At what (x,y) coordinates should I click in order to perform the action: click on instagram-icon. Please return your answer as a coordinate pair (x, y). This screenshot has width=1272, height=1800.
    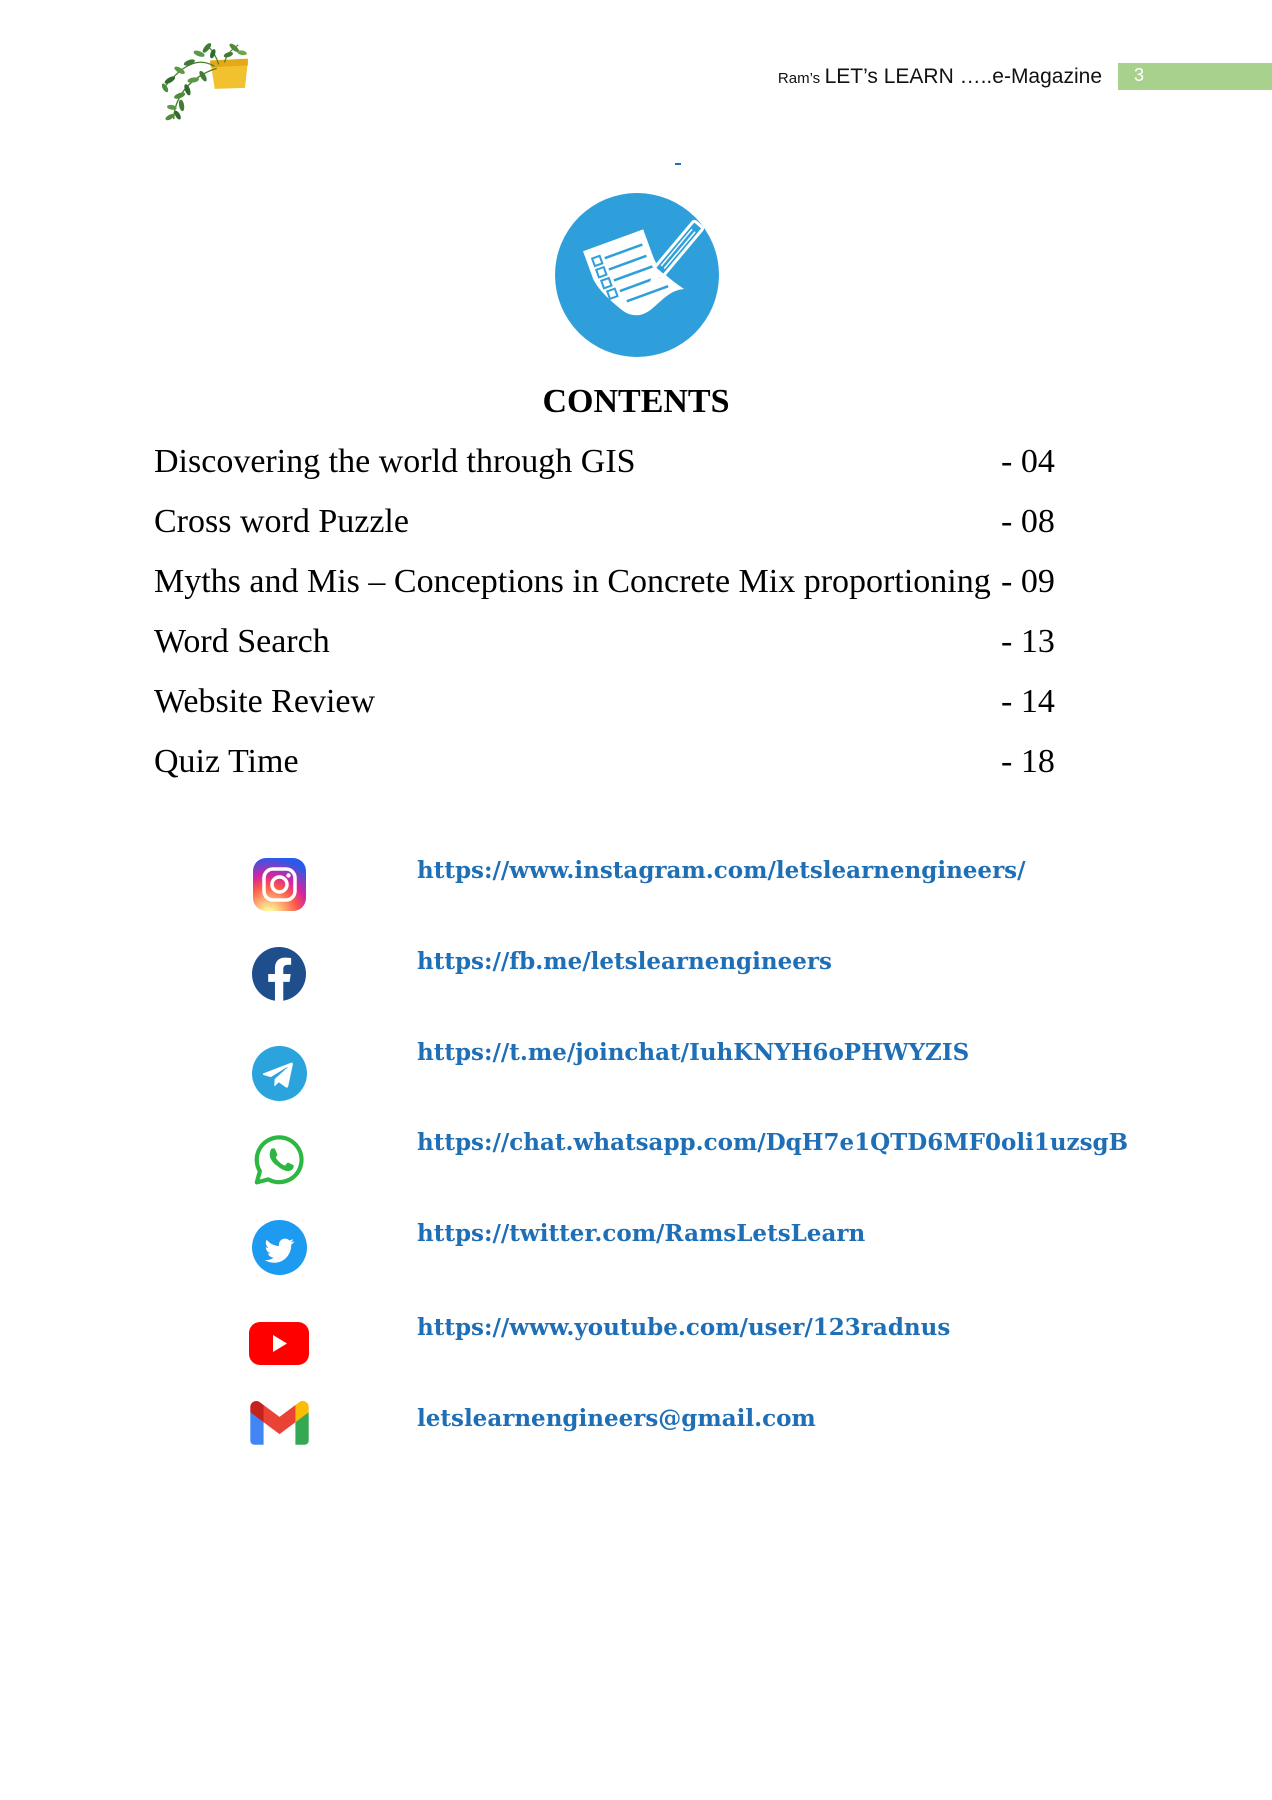
    Looking at the image, I should click on (279, 884).